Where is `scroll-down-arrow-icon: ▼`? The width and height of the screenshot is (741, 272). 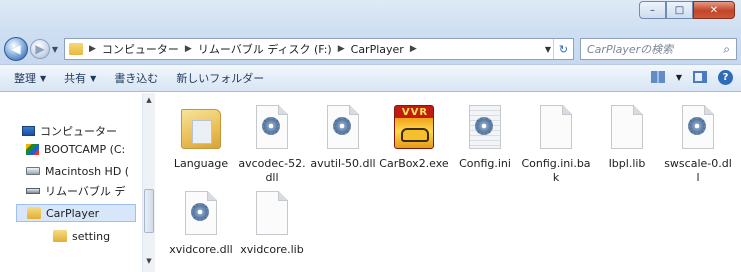 scroll-down-arrow-icon: ▼ is located at coordinates (149, 261).